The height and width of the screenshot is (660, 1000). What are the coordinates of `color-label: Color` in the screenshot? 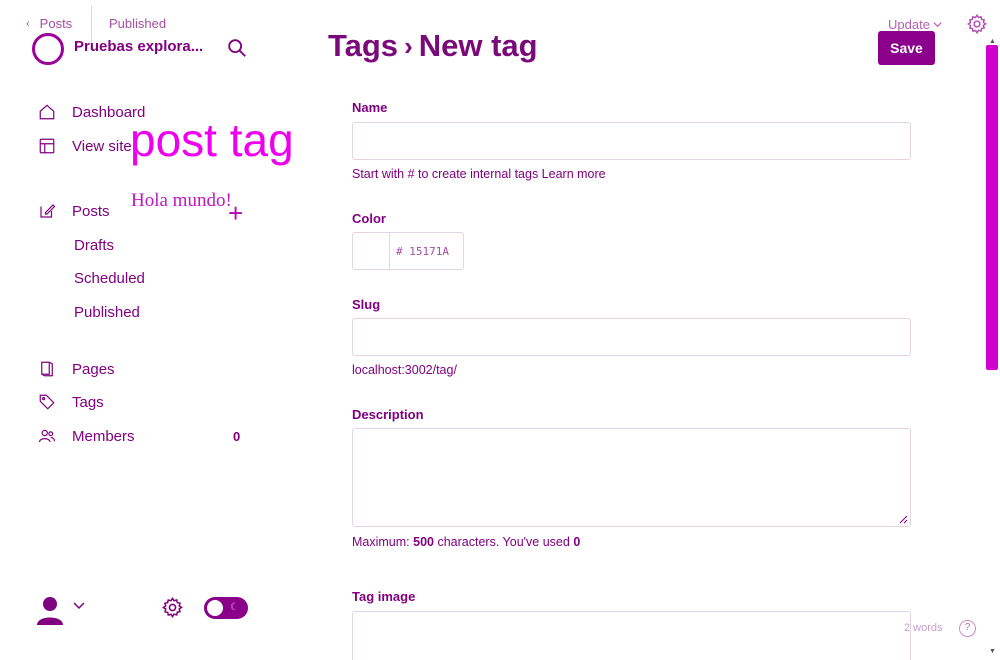 It's located at (369, 218).